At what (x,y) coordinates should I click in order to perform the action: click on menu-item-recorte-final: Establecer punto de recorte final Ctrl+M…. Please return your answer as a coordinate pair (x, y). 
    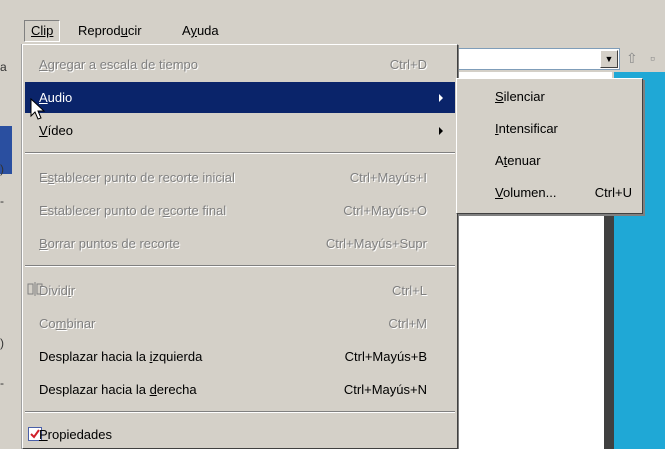
    Looking at the image, I should click on (240, 210).